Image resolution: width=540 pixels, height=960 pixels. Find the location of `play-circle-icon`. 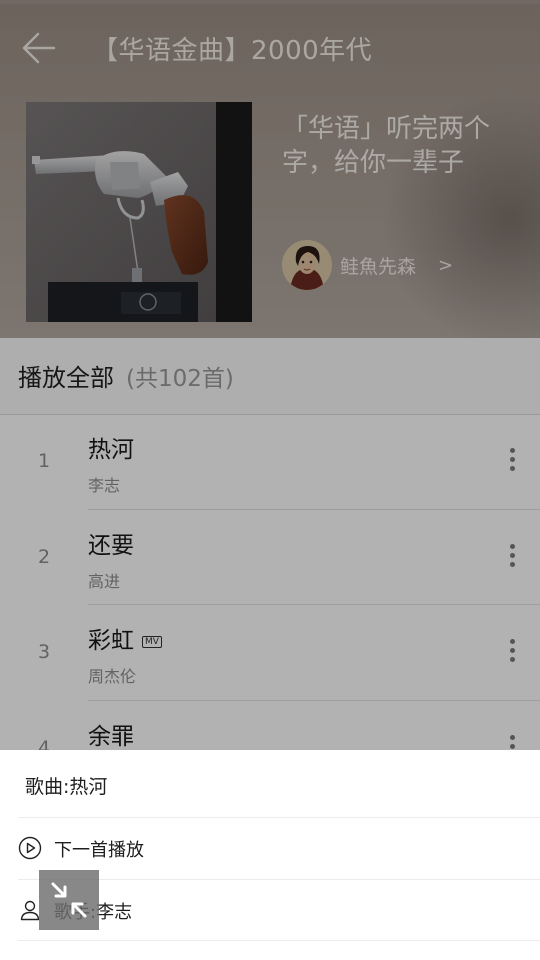

play-circle-icon is located at coordinates (30, 848).